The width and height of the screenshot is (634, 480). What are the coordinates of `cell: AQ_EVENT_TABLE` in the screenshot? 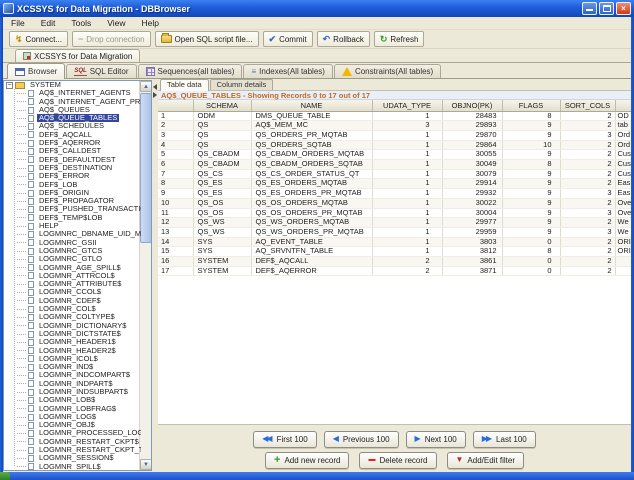 It's located at (312, 242).